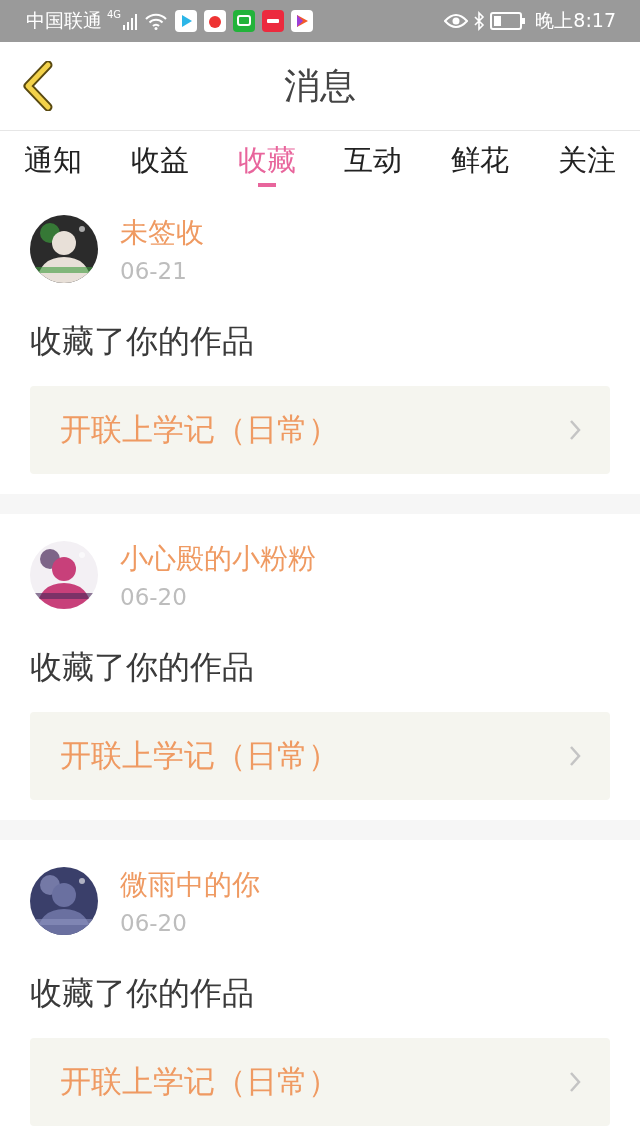 Image resolution: width=640 pixels, height=1138 pixels. I want to click on message-date: 06-21, so click(154, 271).